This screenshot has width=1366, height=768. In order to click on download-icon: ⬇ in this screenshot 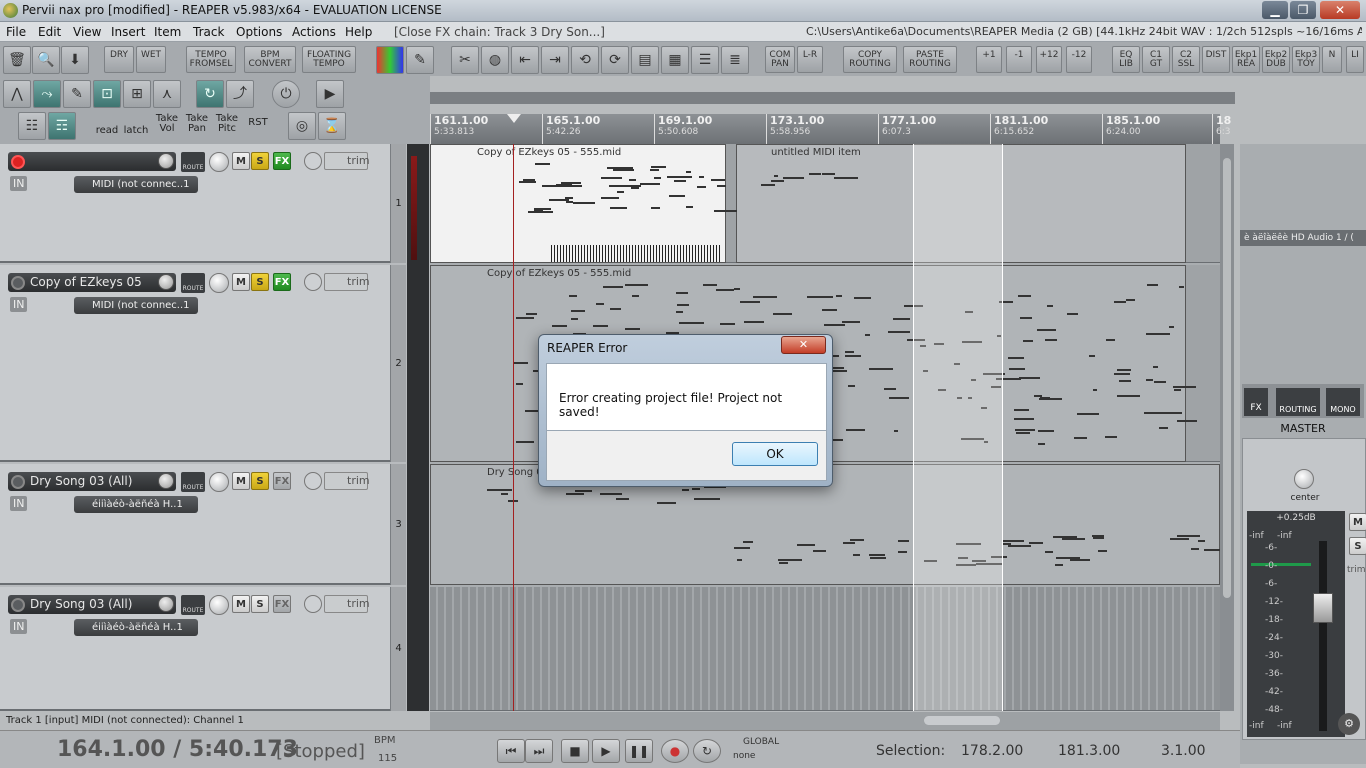, I will do `click(75, 60)`.